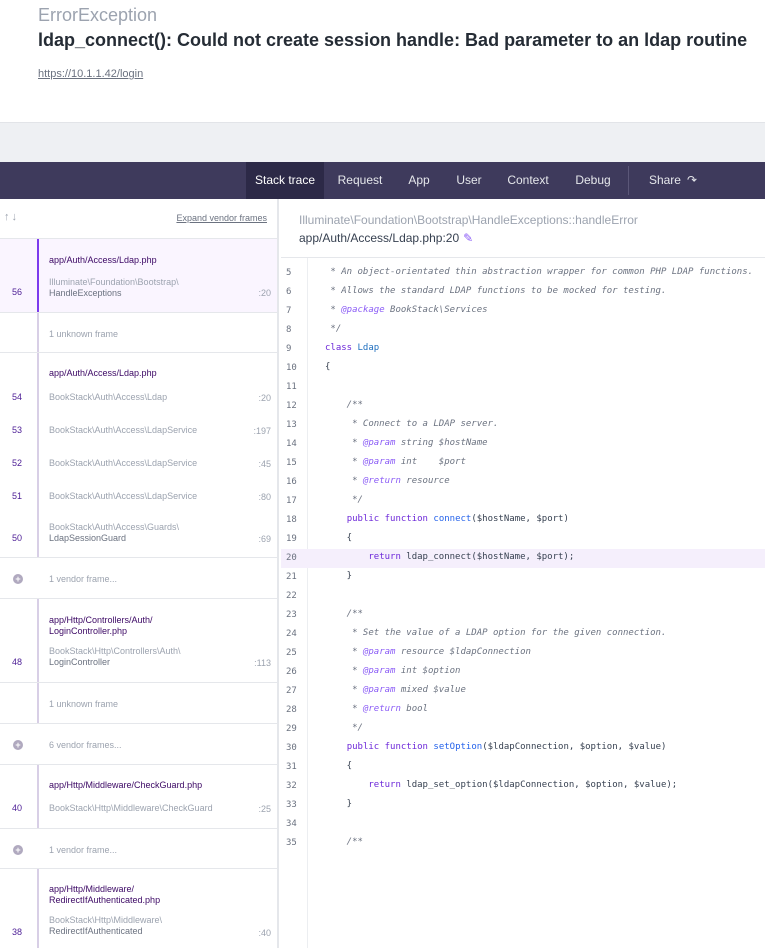  Describe the element at coordinates (264, 809) in the screenshot. I see `frame-col: :25` at that location.